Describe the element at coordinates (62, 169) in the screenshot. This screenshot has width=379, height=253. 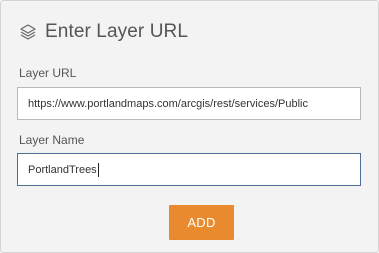
I see `layer-name-value: PortlandTrees` at that location.